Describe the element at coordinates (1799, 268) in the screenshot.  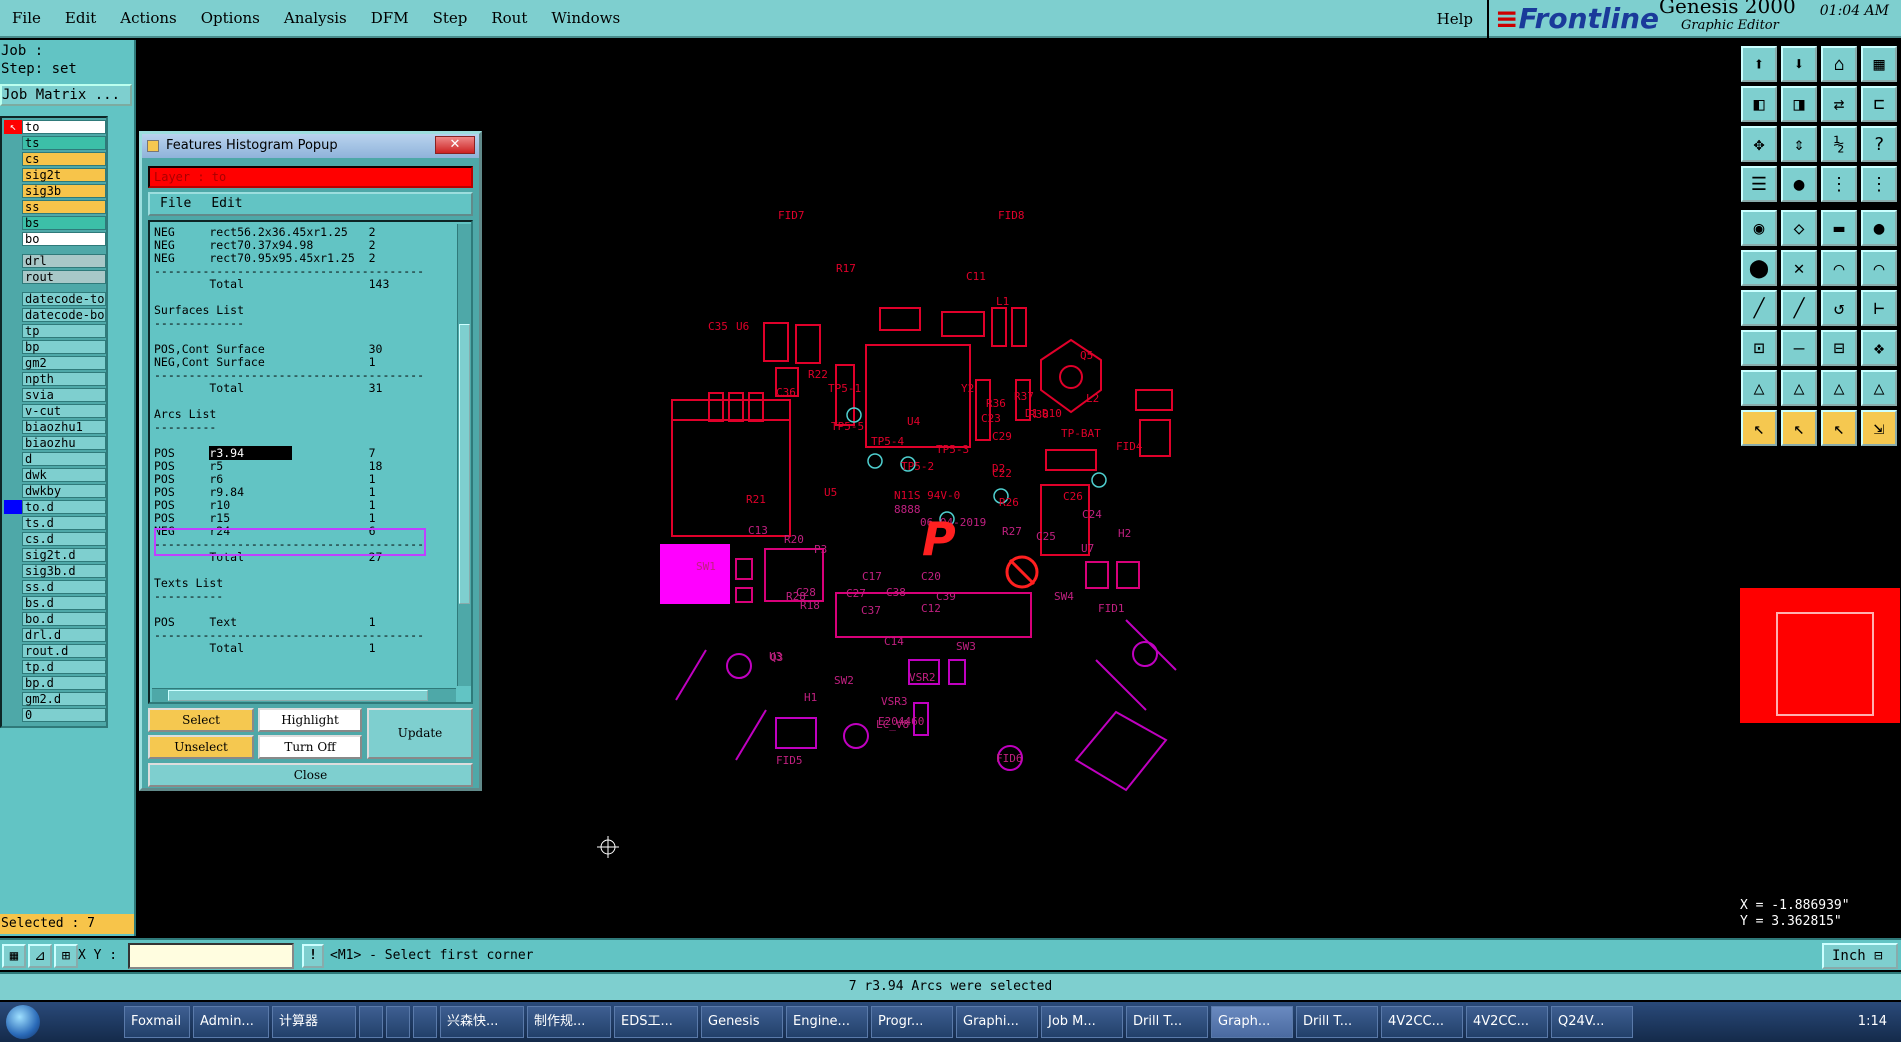
I see `cross-icon: ✕` at that location.